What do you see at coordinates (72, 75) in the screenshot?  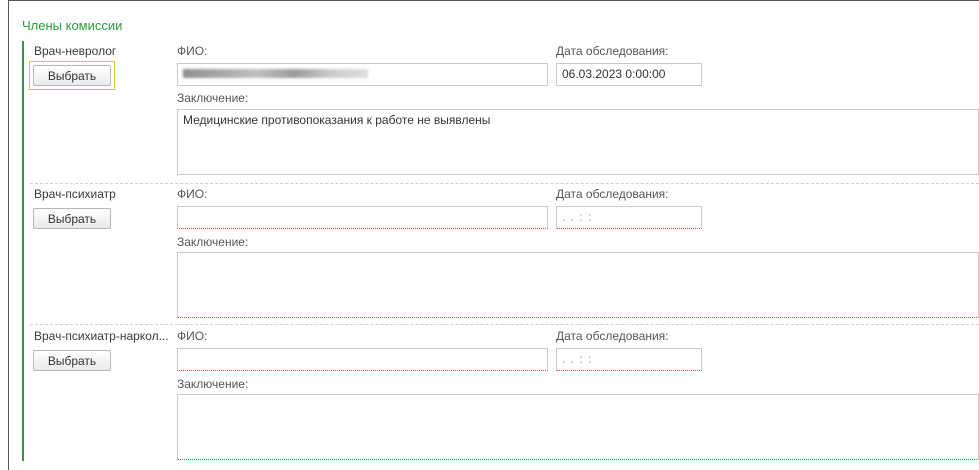 I see `select-neurologist-button: Выбрать` at bounding box center [72, 75].